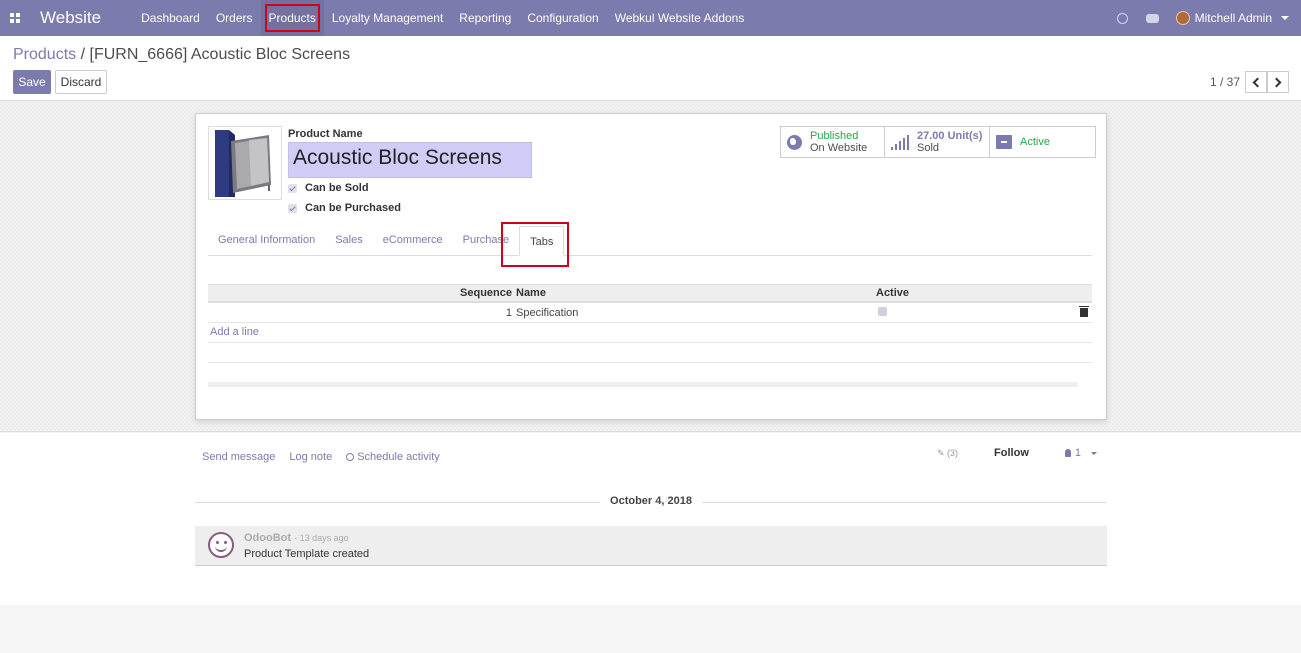 Image resolution: width=1301 pixels, height=653 pixels. What do you see at coordinates (292, 208) in the screenshot?
I see `can-be-purchased-checkbox` at bounding box center [292, 208].